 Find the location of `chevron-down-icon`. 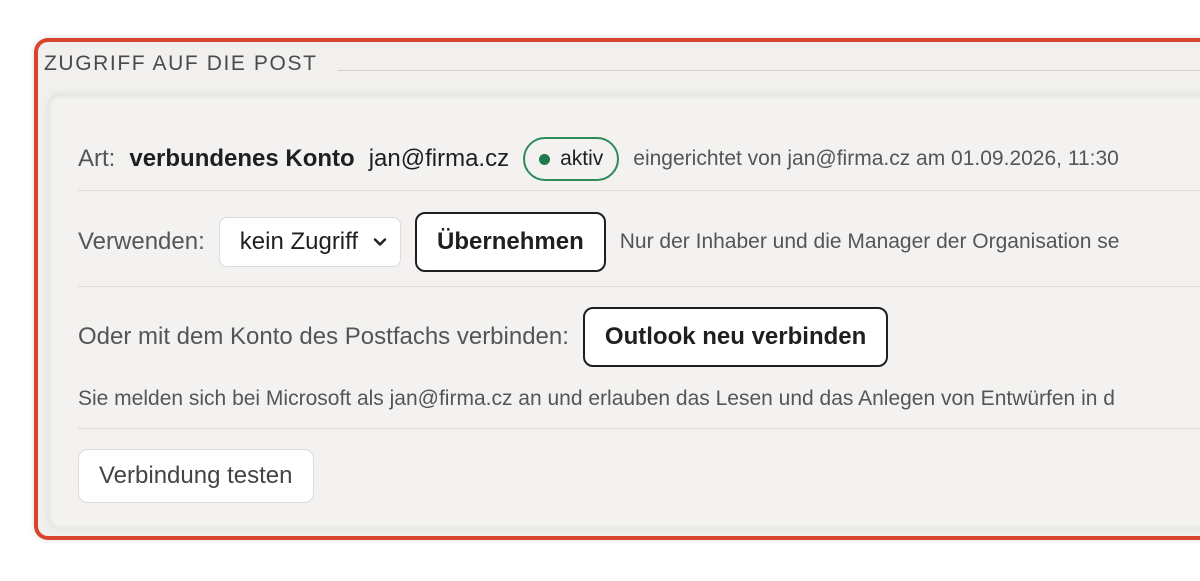

chevron-down-icon is located at coordinates (380, 242).